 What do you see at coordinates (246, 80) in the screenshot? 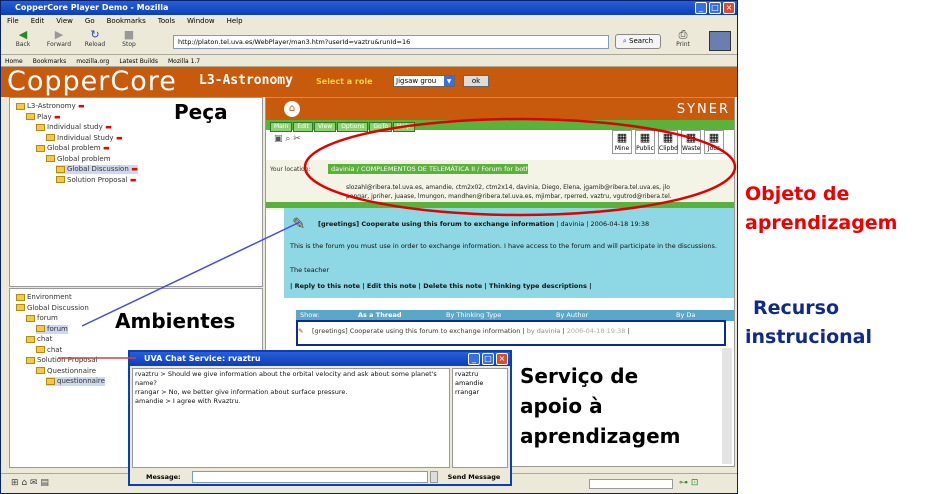
I see `course-title: L3-Astronomy` at bounding box center [246, 80].